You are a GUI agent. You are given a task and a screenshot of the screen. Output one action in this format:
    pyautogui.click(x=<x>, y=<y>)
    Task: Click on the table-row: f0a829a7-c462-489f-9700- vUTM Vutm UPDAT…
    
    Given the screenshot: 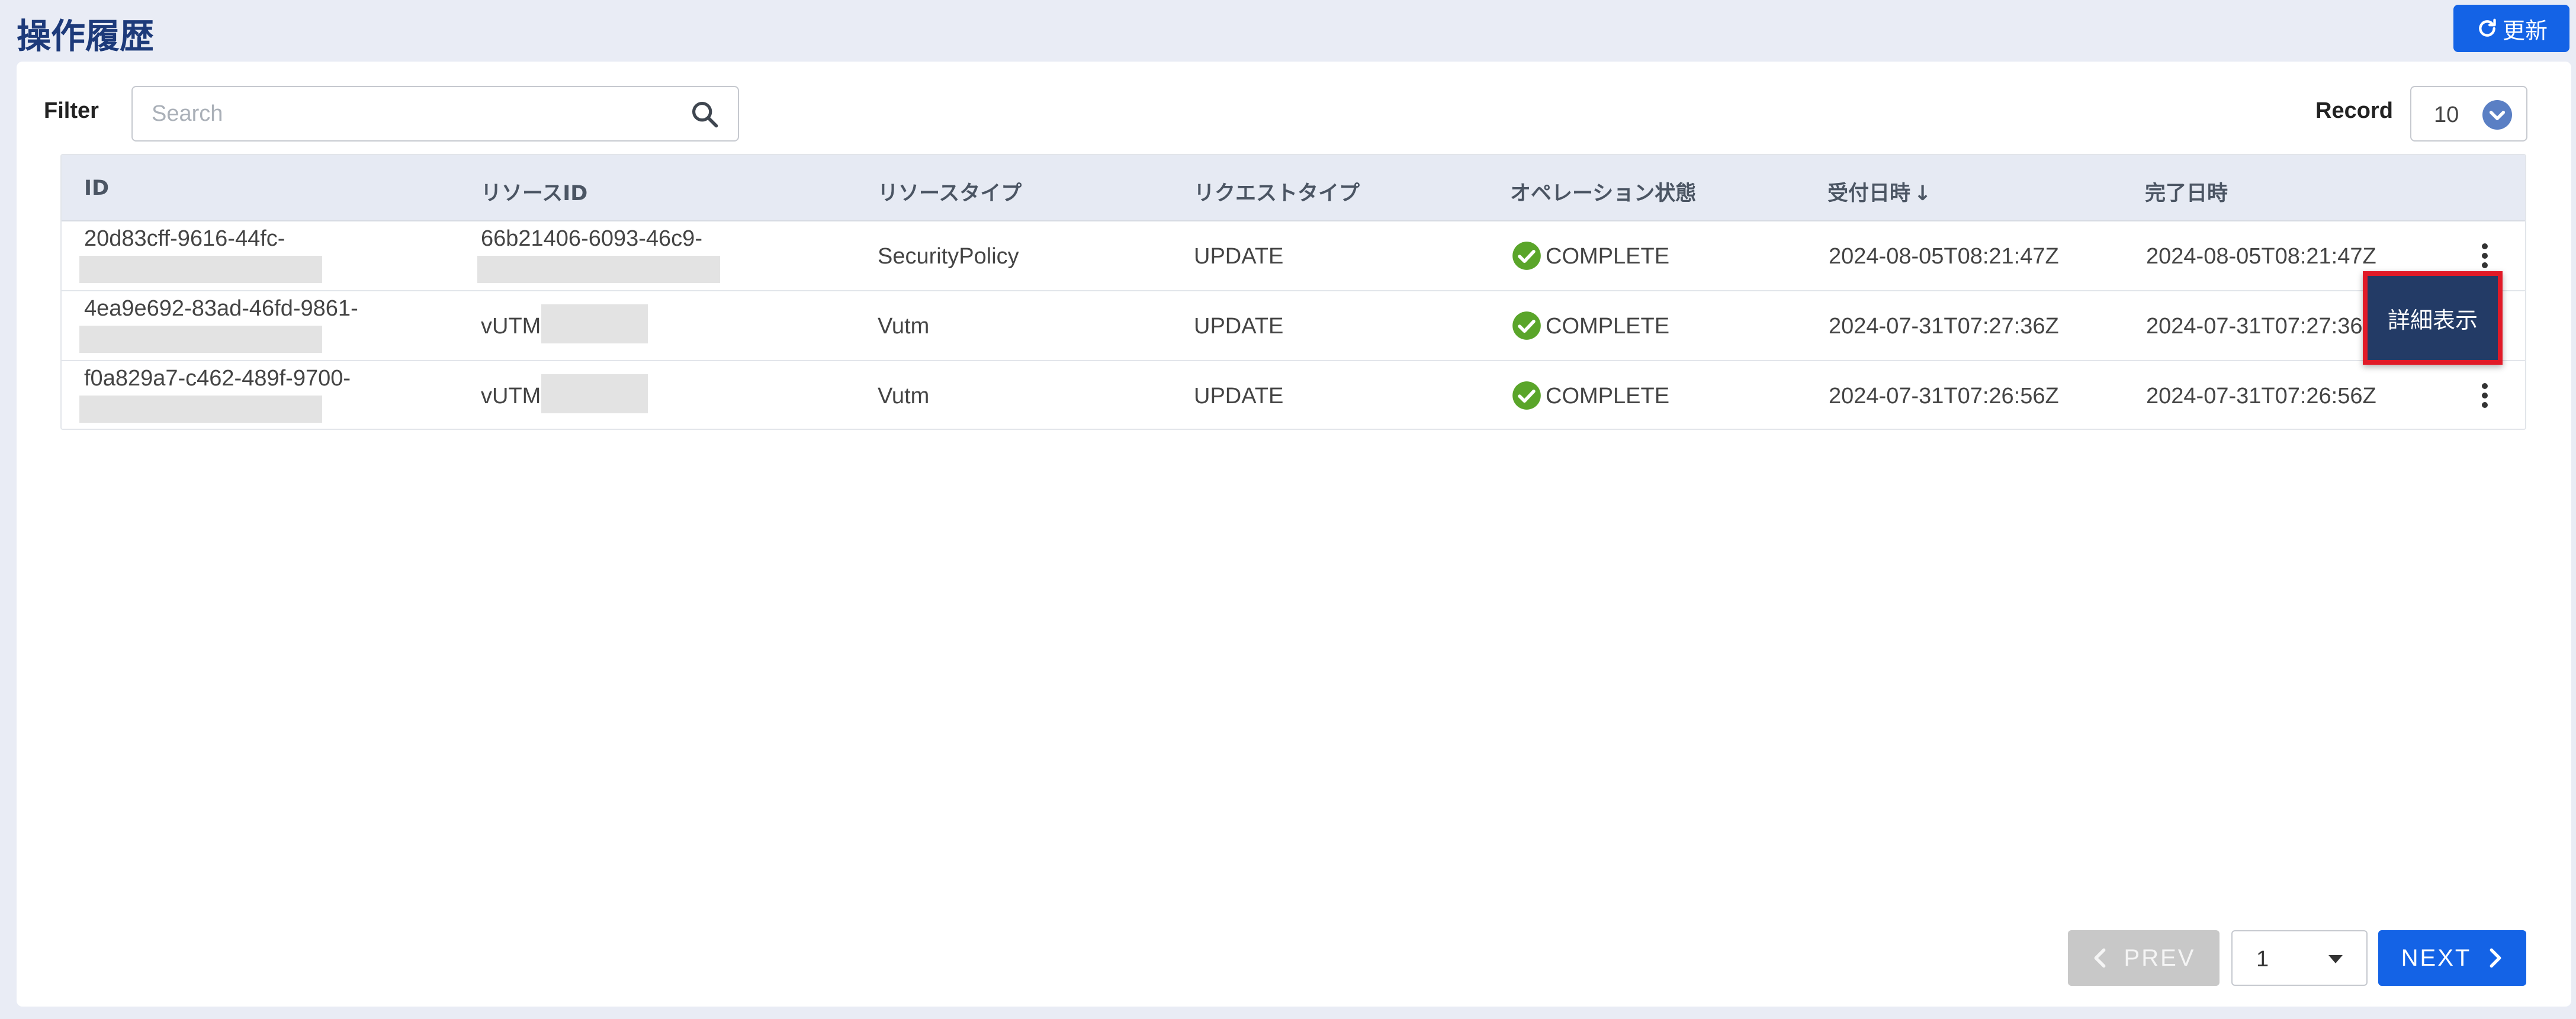 What is the action you would take?
    pyautogui.click(x=1293, y=395)
    